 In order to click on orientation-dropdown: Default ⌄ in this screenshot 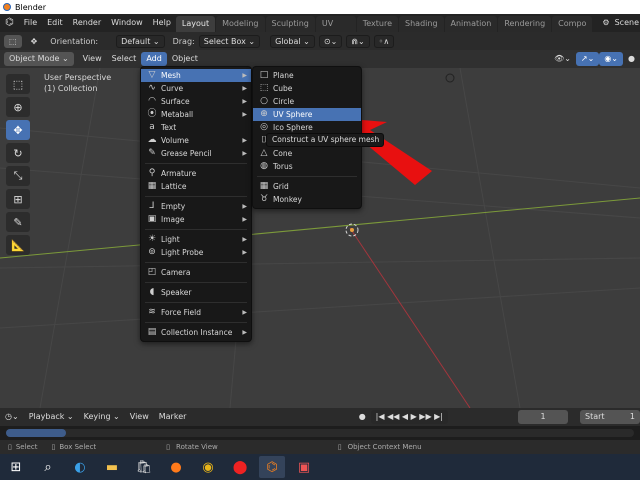, I will do `click(140, 41)`.